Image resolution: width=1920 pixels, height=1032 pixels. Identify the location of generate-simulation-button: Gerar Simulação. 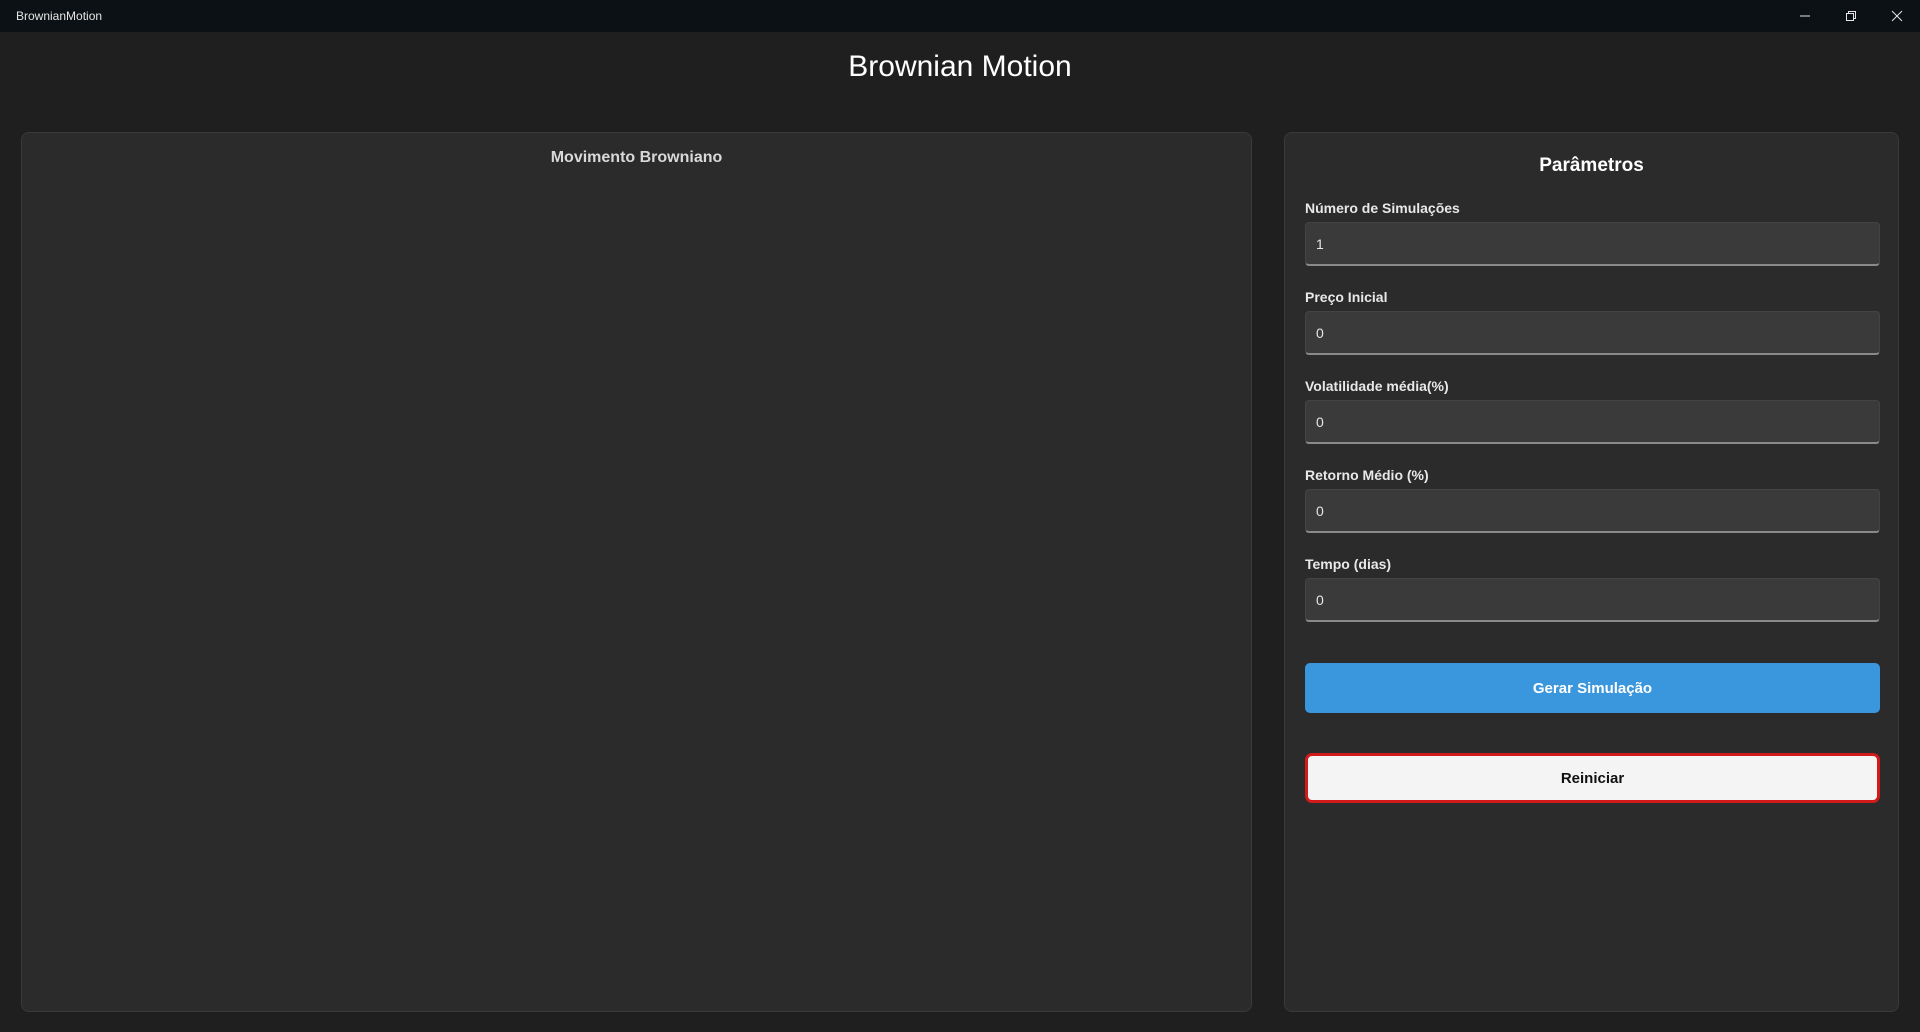
(1592, 688).